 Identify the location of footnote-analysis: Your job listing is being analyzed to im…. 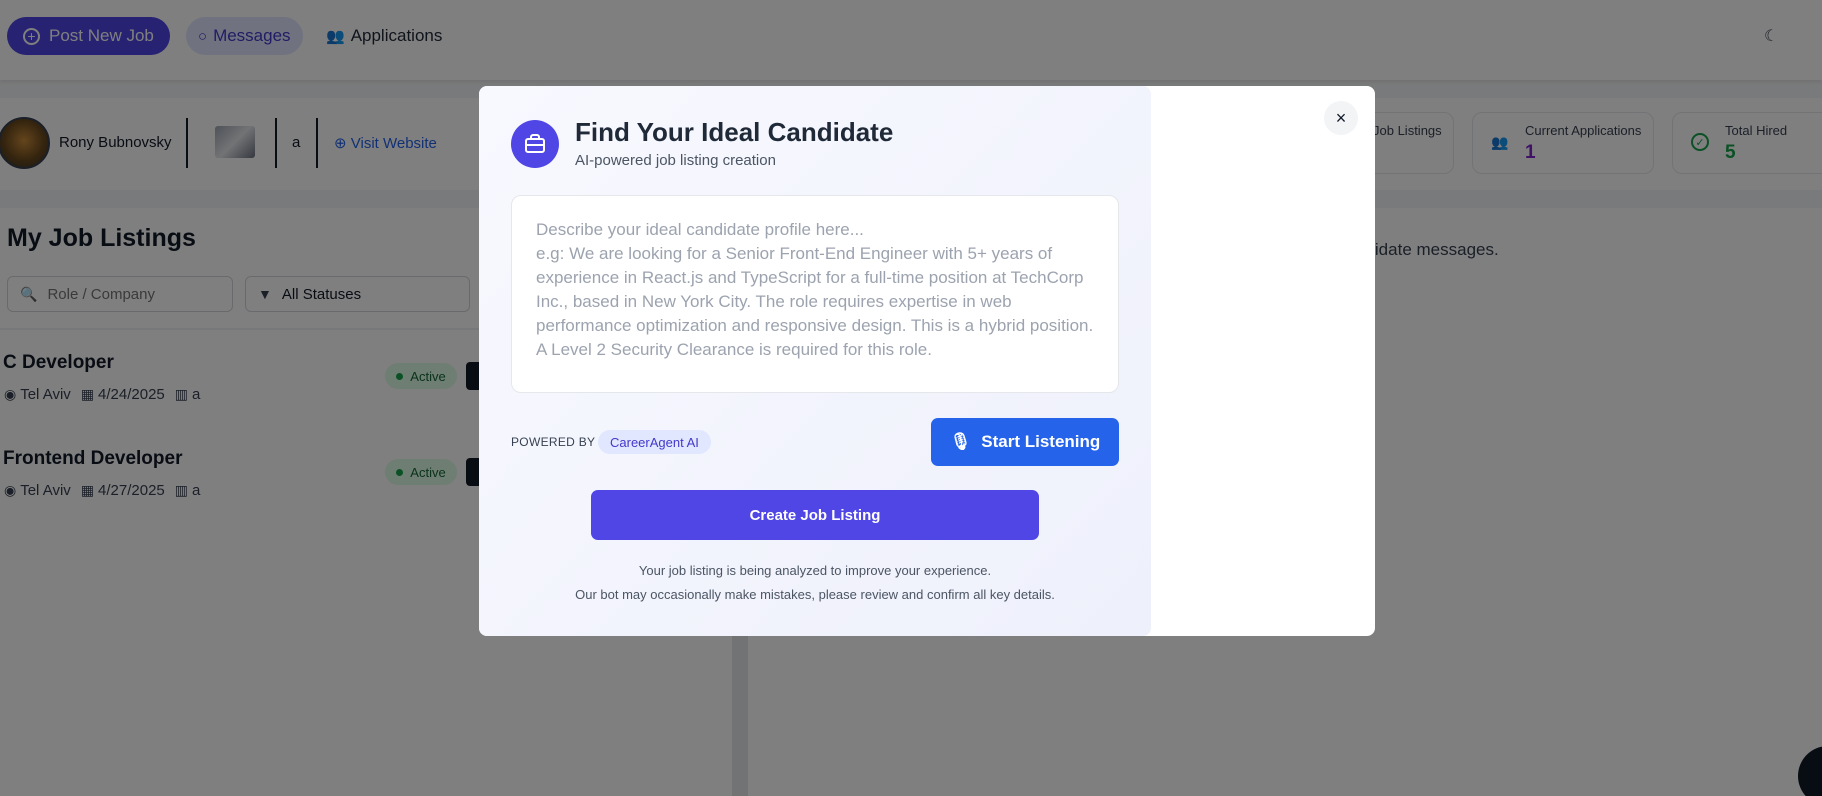
(815, 570).